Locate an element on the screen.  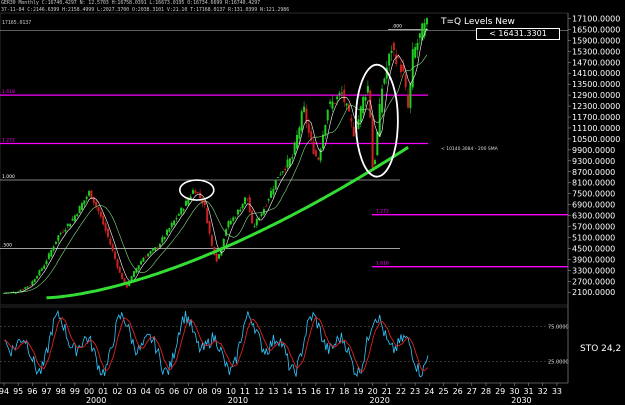
price-tick-label: 6900.0000 is located at coordinates (593, 205).